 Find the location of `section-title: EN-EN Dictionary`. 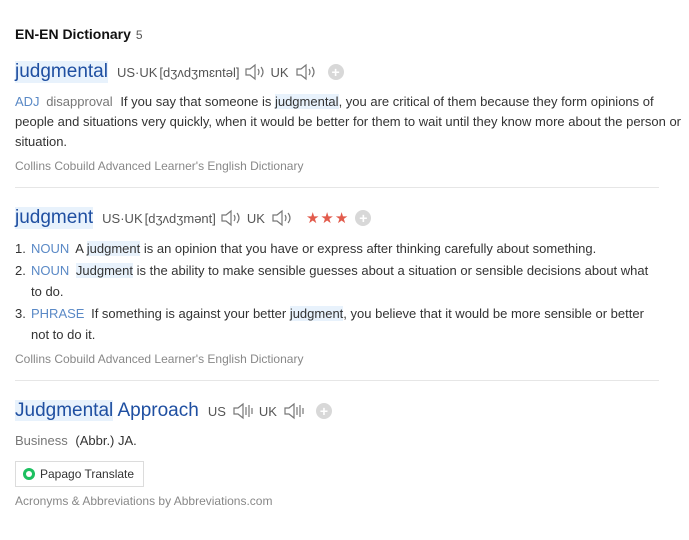

section-title: EN-EN Dictionary is located at coordinates (73, 34).